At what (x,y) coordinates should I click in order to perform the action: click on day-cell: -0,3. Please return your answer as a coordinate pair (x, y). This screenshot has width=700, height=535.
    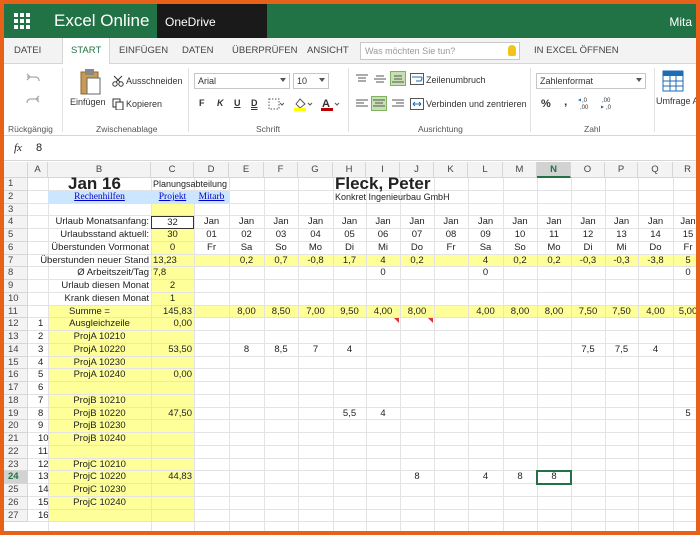
    Looking at the image, I should click on (588, 261).